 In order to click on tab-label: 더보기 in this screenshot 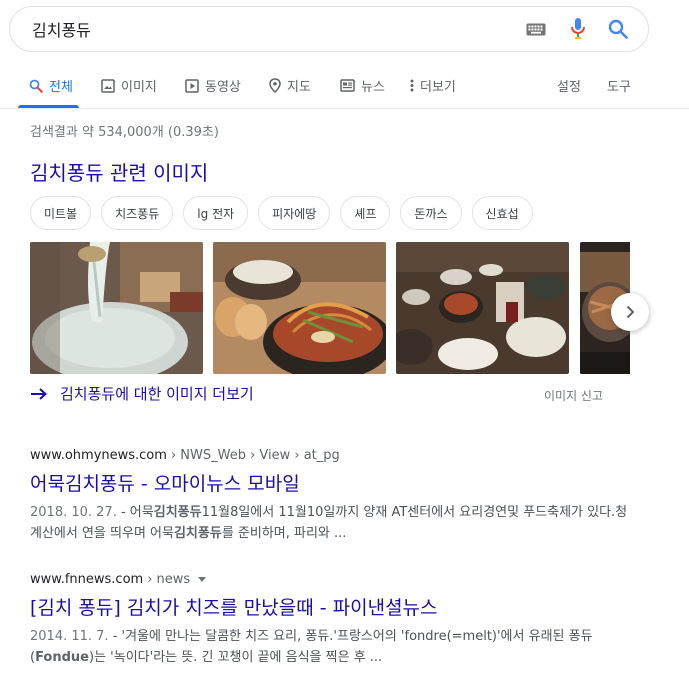, I will do `click(438, 87)`.